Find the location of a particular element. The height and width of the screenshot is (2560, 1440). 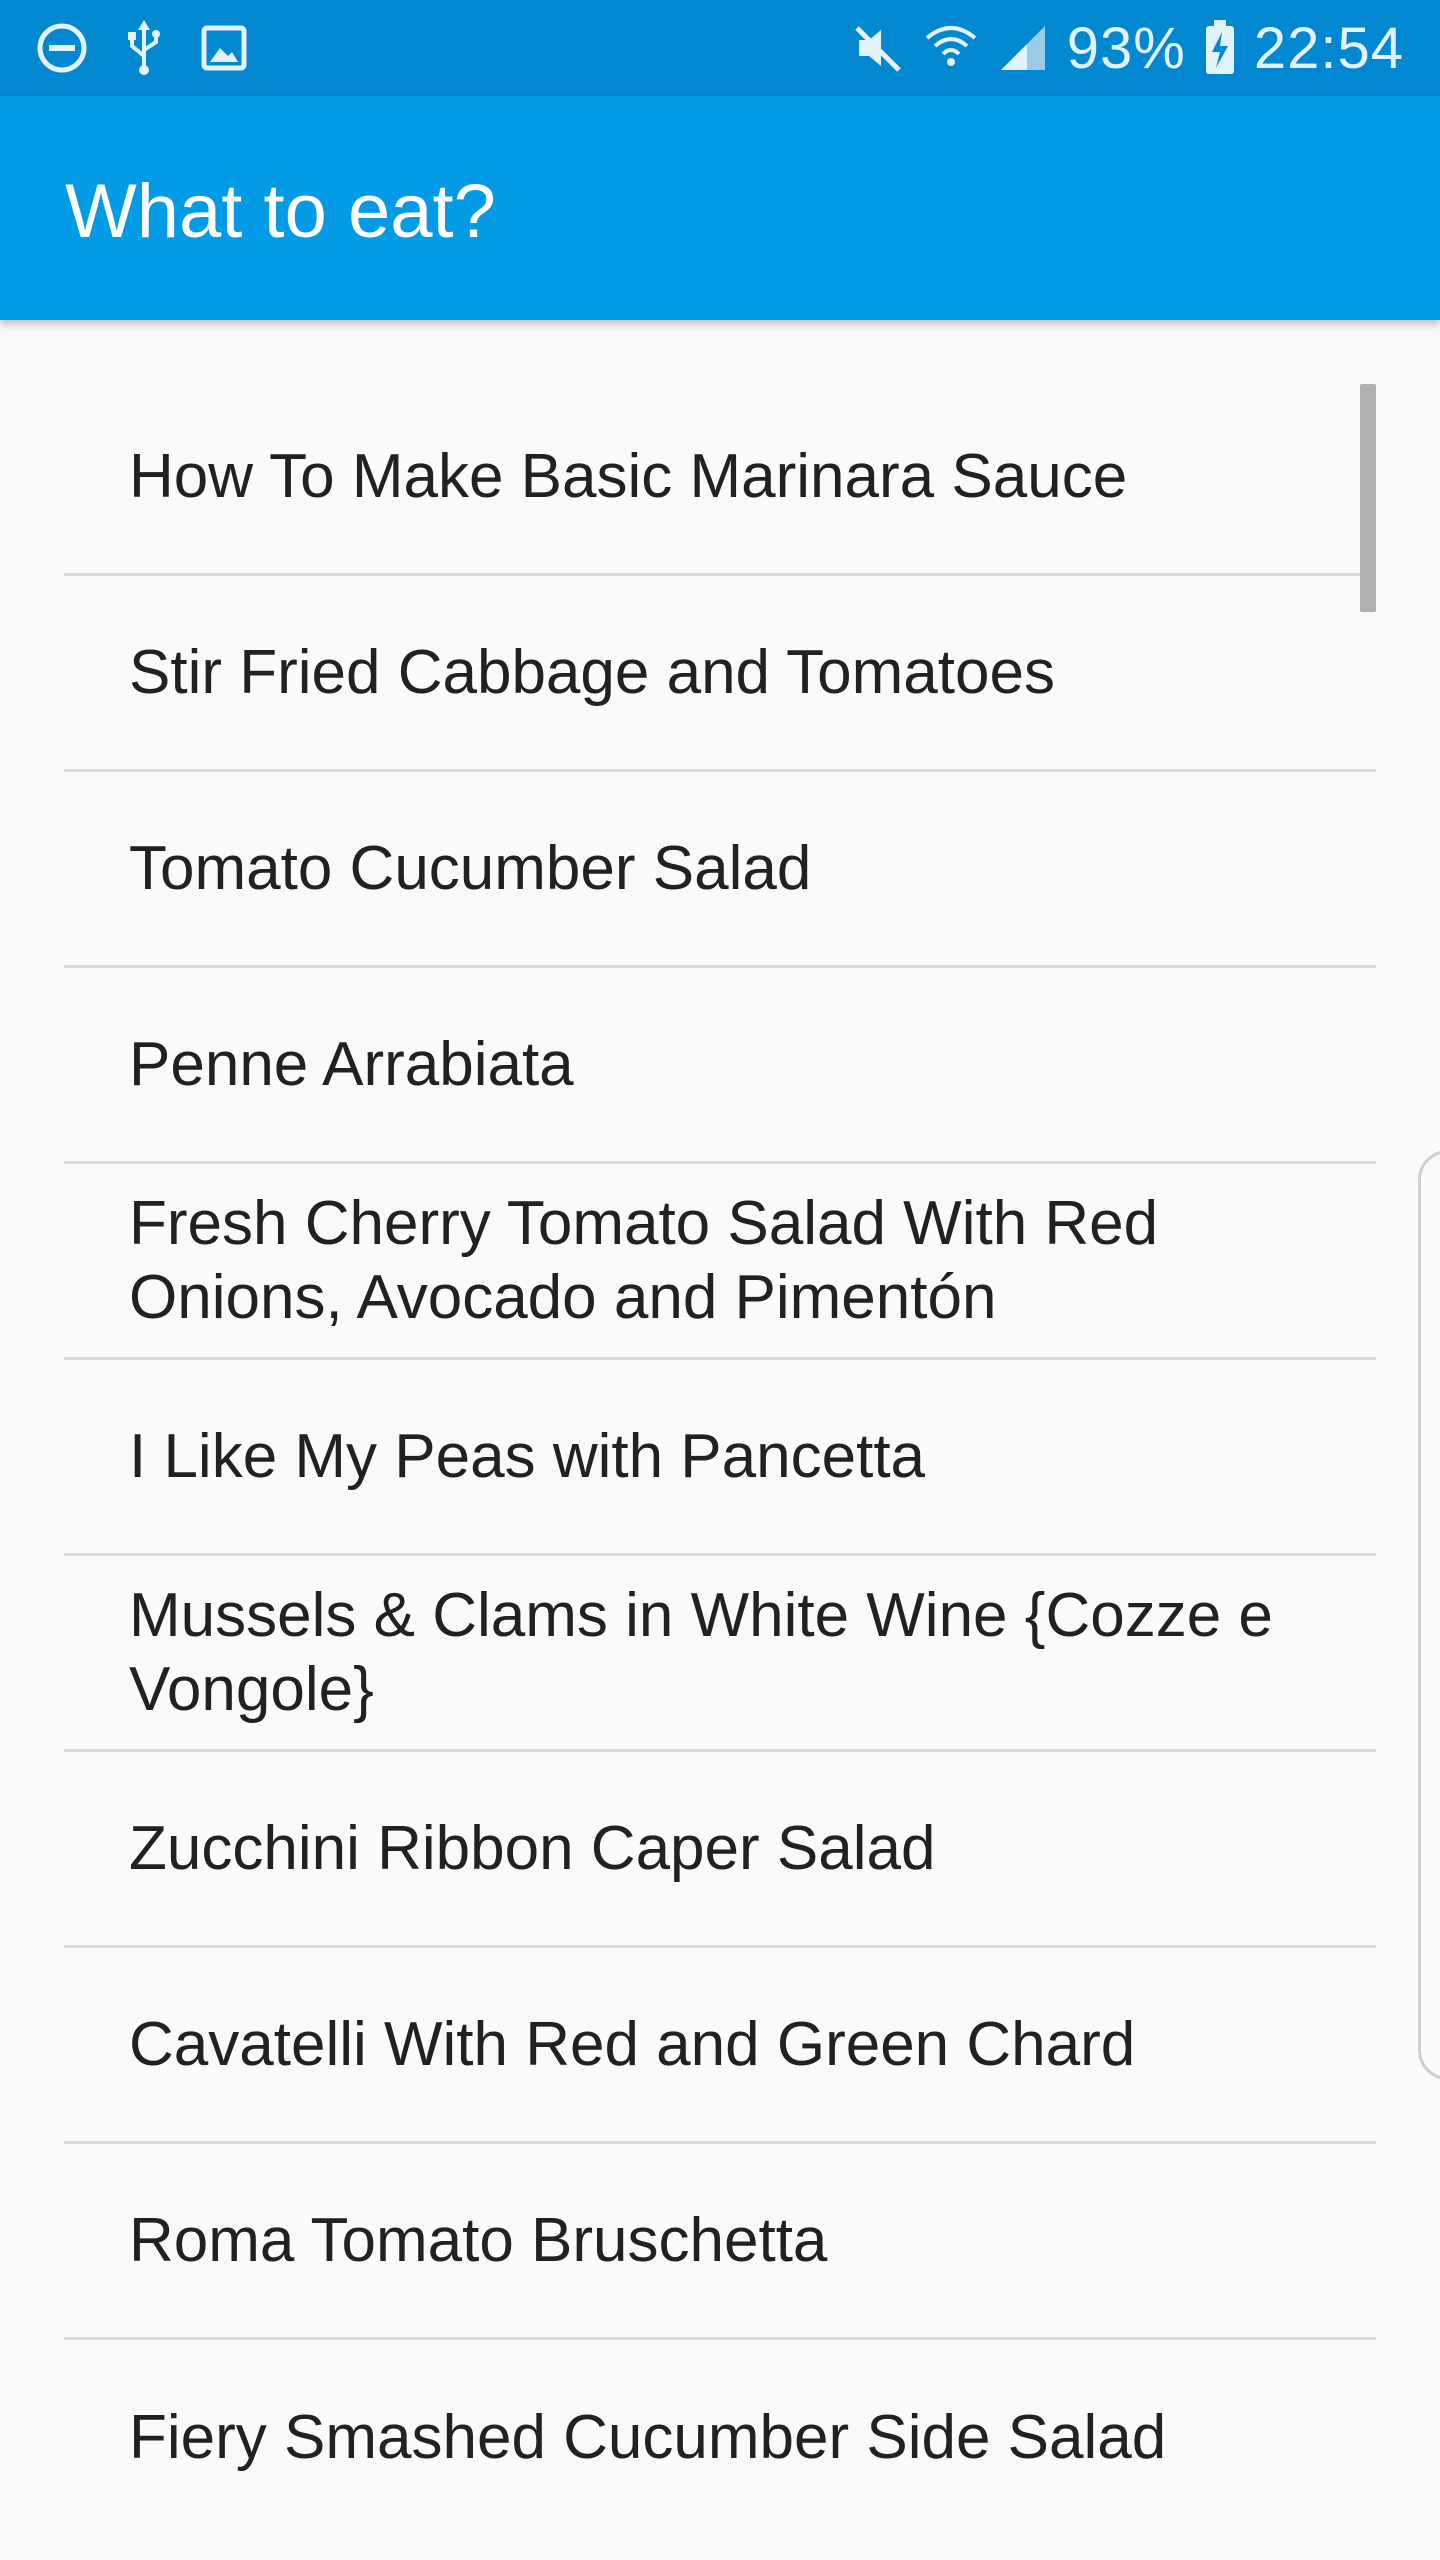

list-item: Cavatelli With Red and Green Chard is located at coordinates (720, 2046).